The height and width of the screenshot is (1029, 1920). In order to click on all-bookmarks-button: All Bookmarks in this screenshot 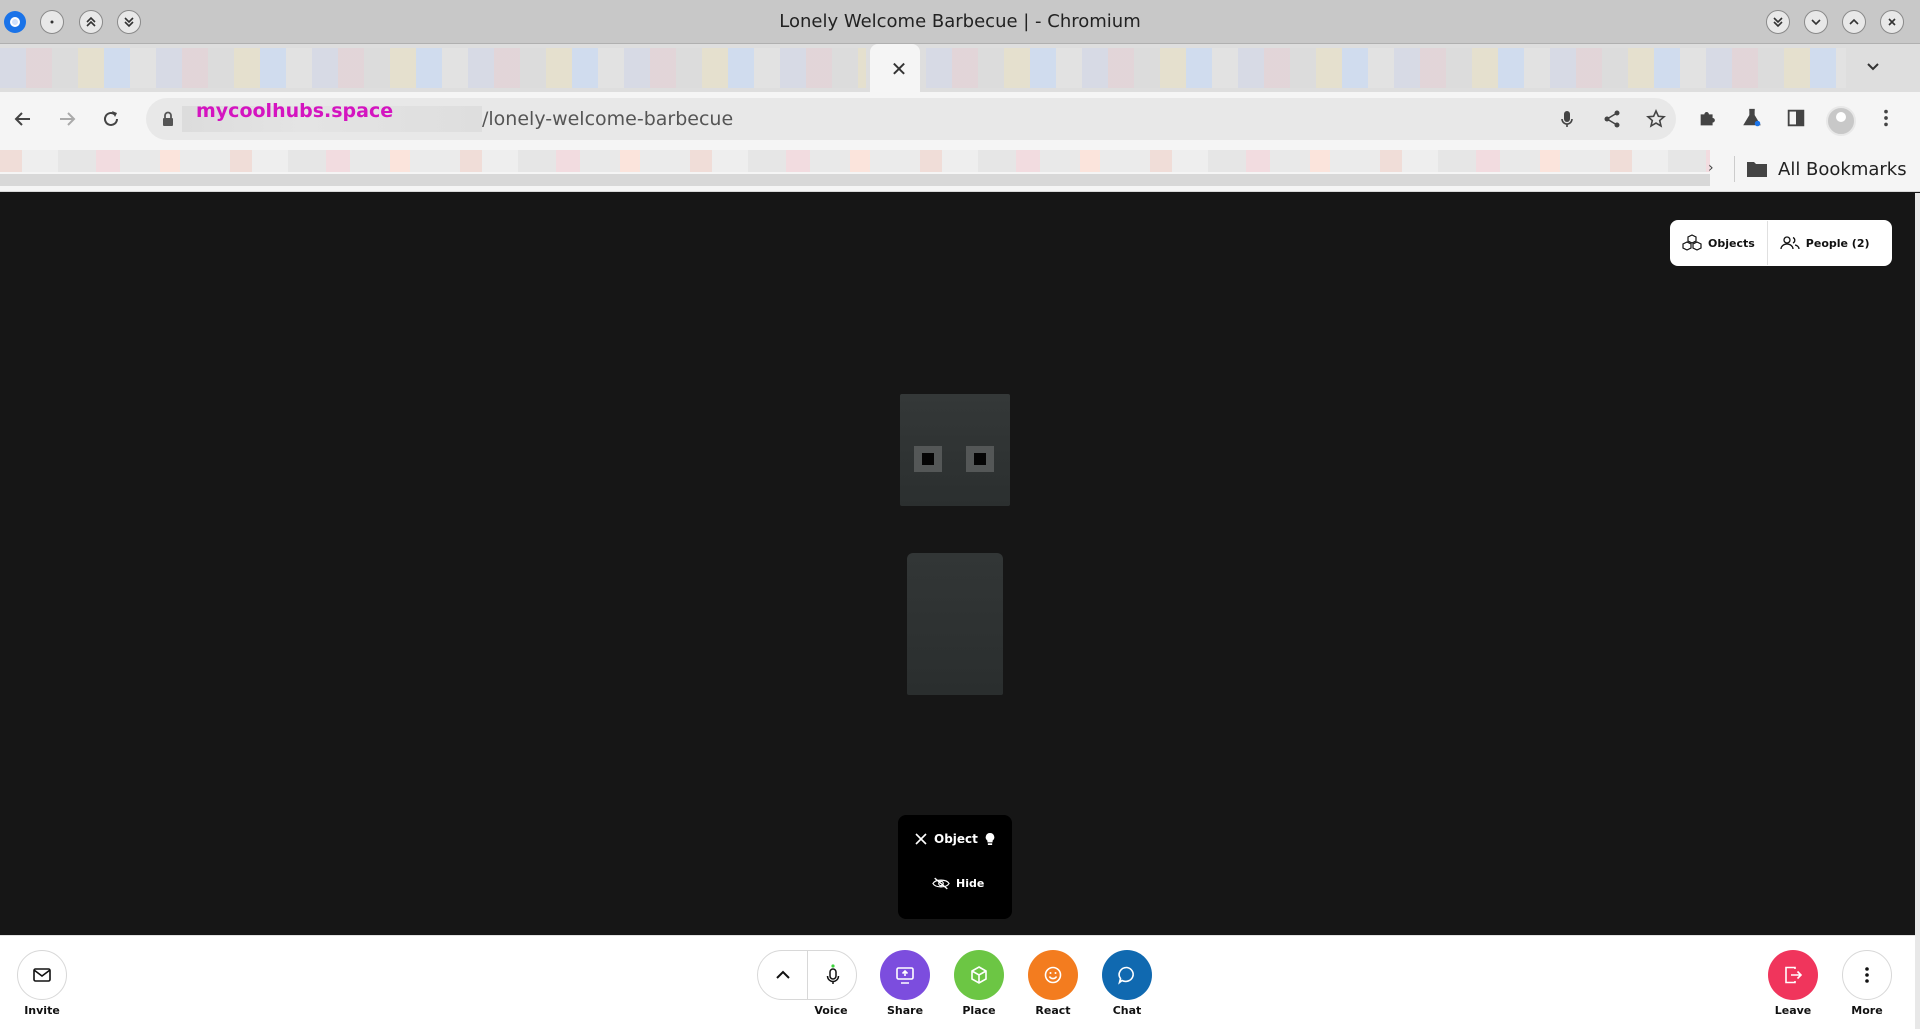, I will do `click(1826, 169)`.